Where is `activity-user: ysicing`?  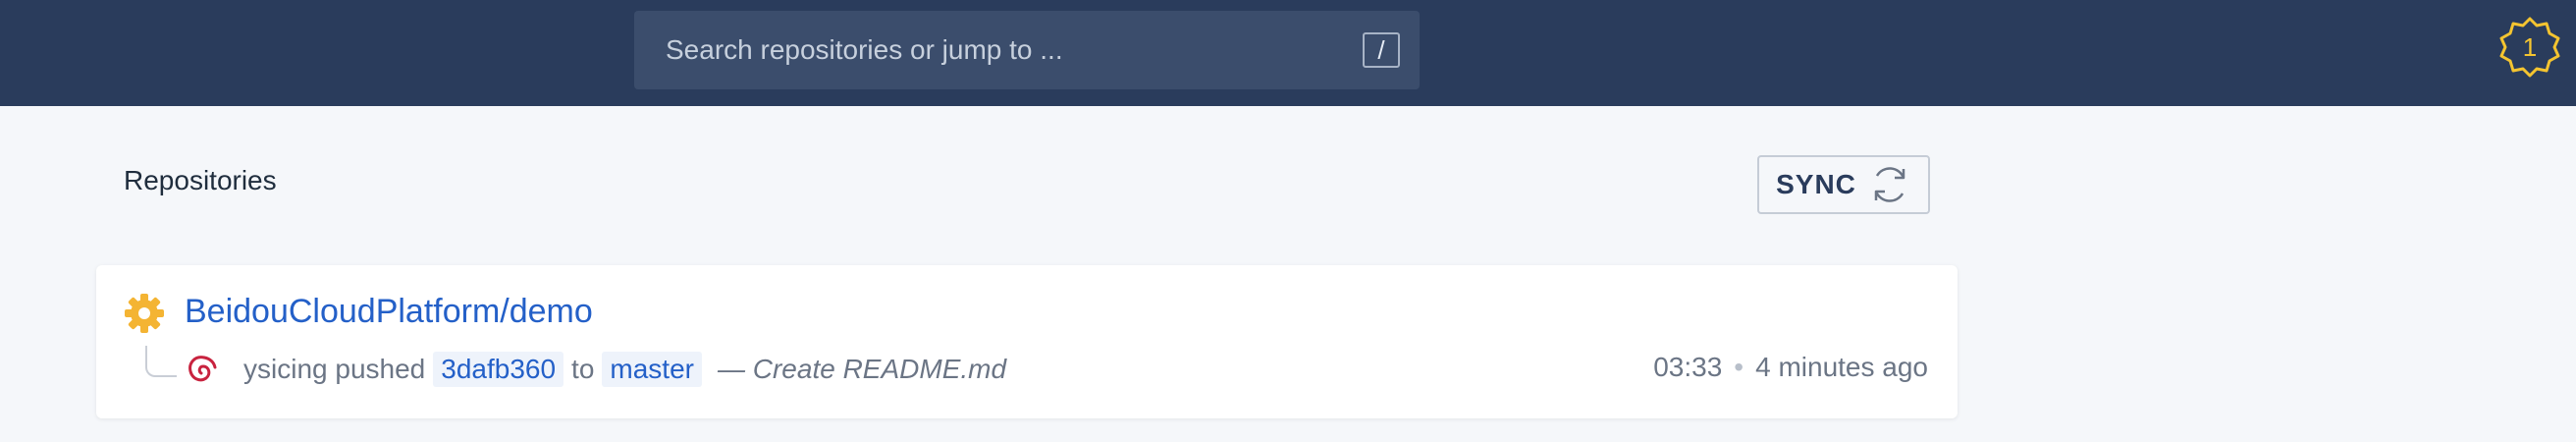
activity-user: ysicing is located at coordinates (285, 369).